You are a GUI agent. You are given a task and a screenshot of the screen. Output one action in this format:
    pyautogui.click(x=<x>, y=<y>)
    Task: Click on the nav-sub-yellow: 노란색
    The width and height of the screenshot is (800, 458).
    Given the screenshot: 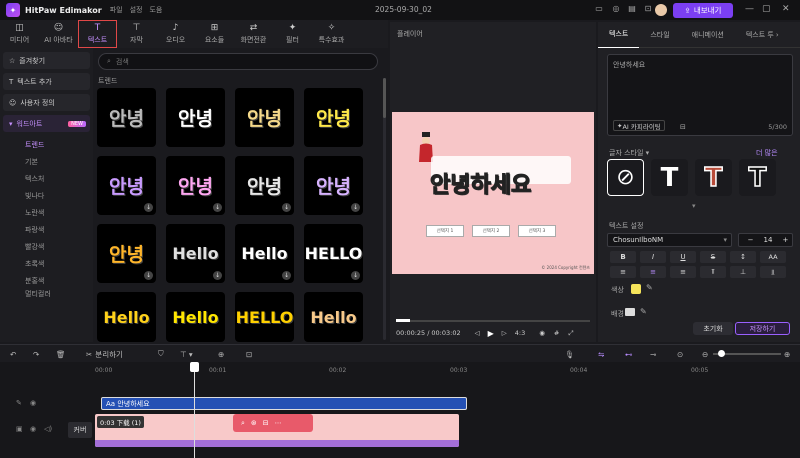 What is the action you would take?
    pyautogui.click(x=46, y=212)
    